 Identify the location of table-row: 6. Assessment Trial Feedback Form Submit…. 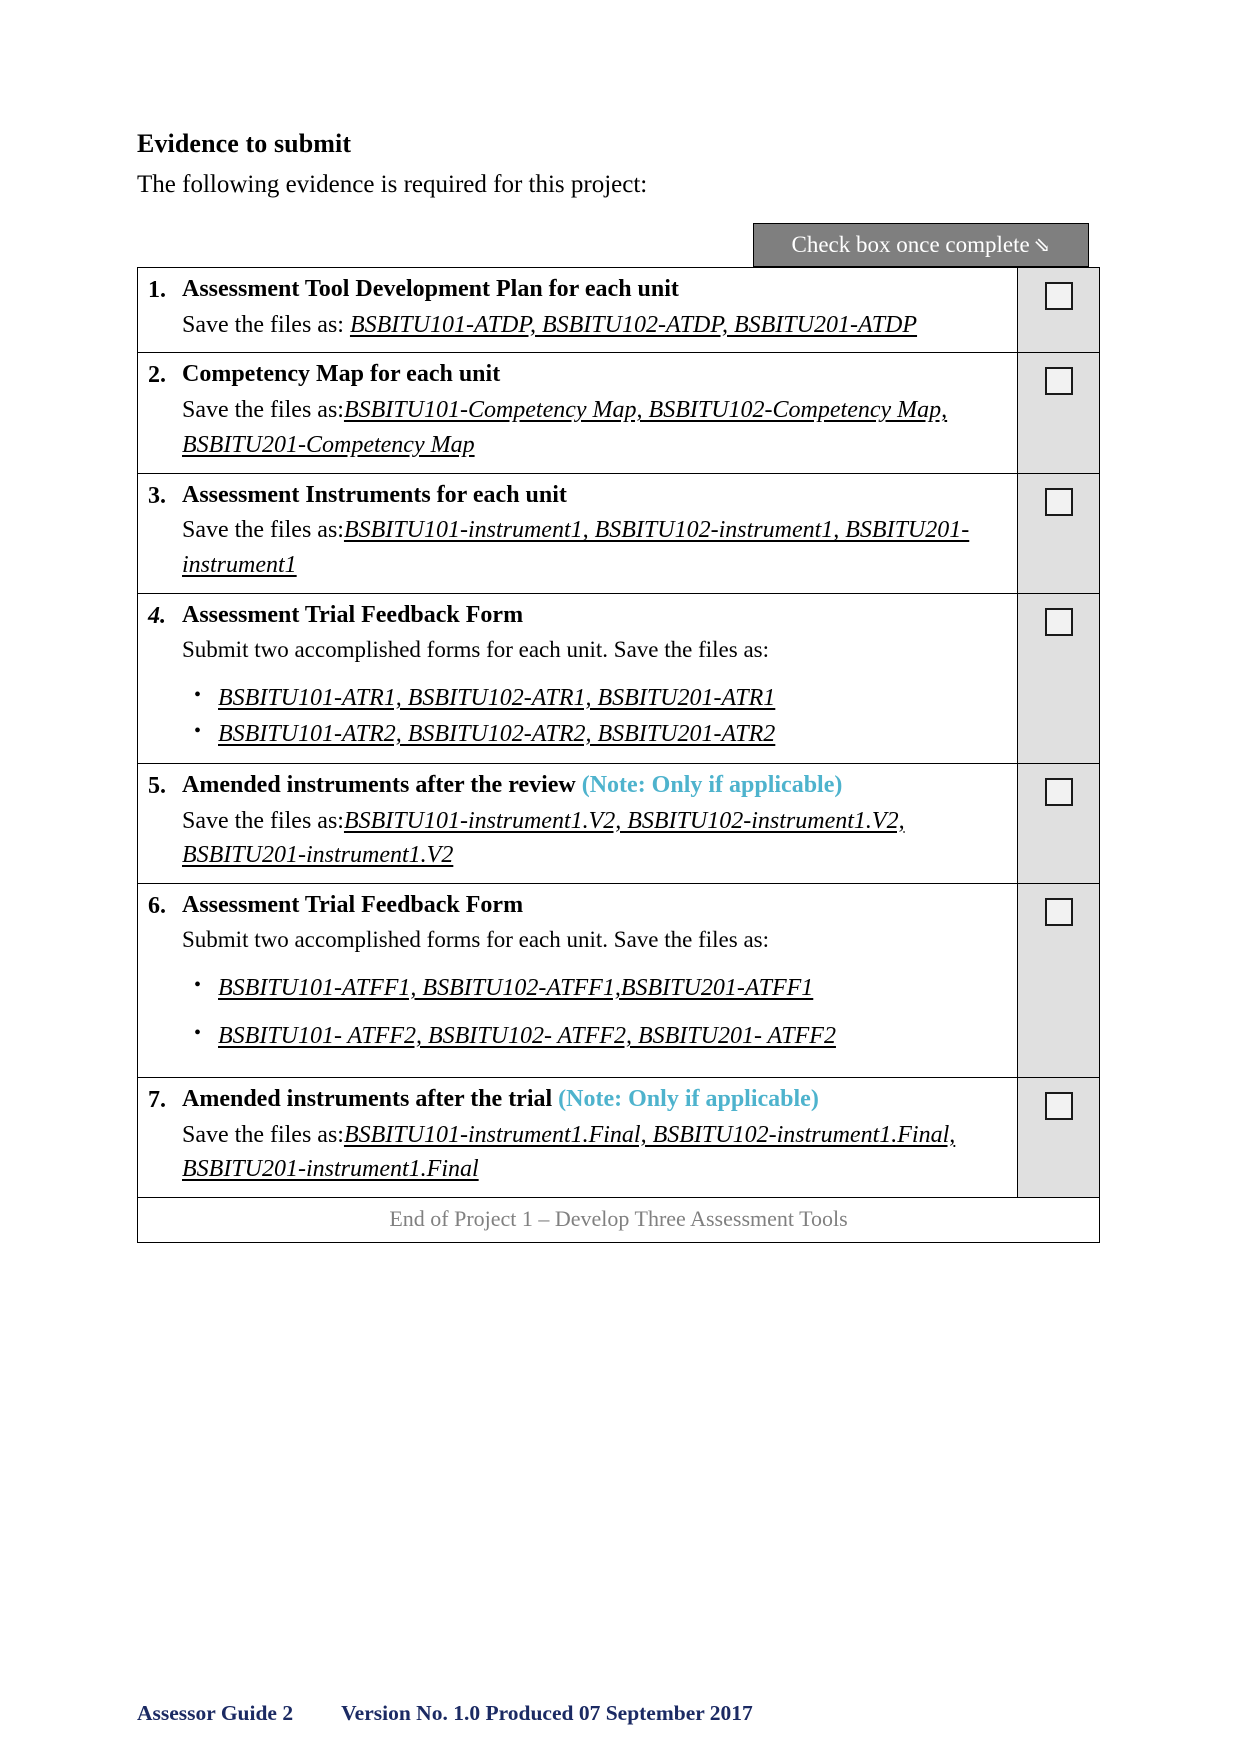
(618, 981).